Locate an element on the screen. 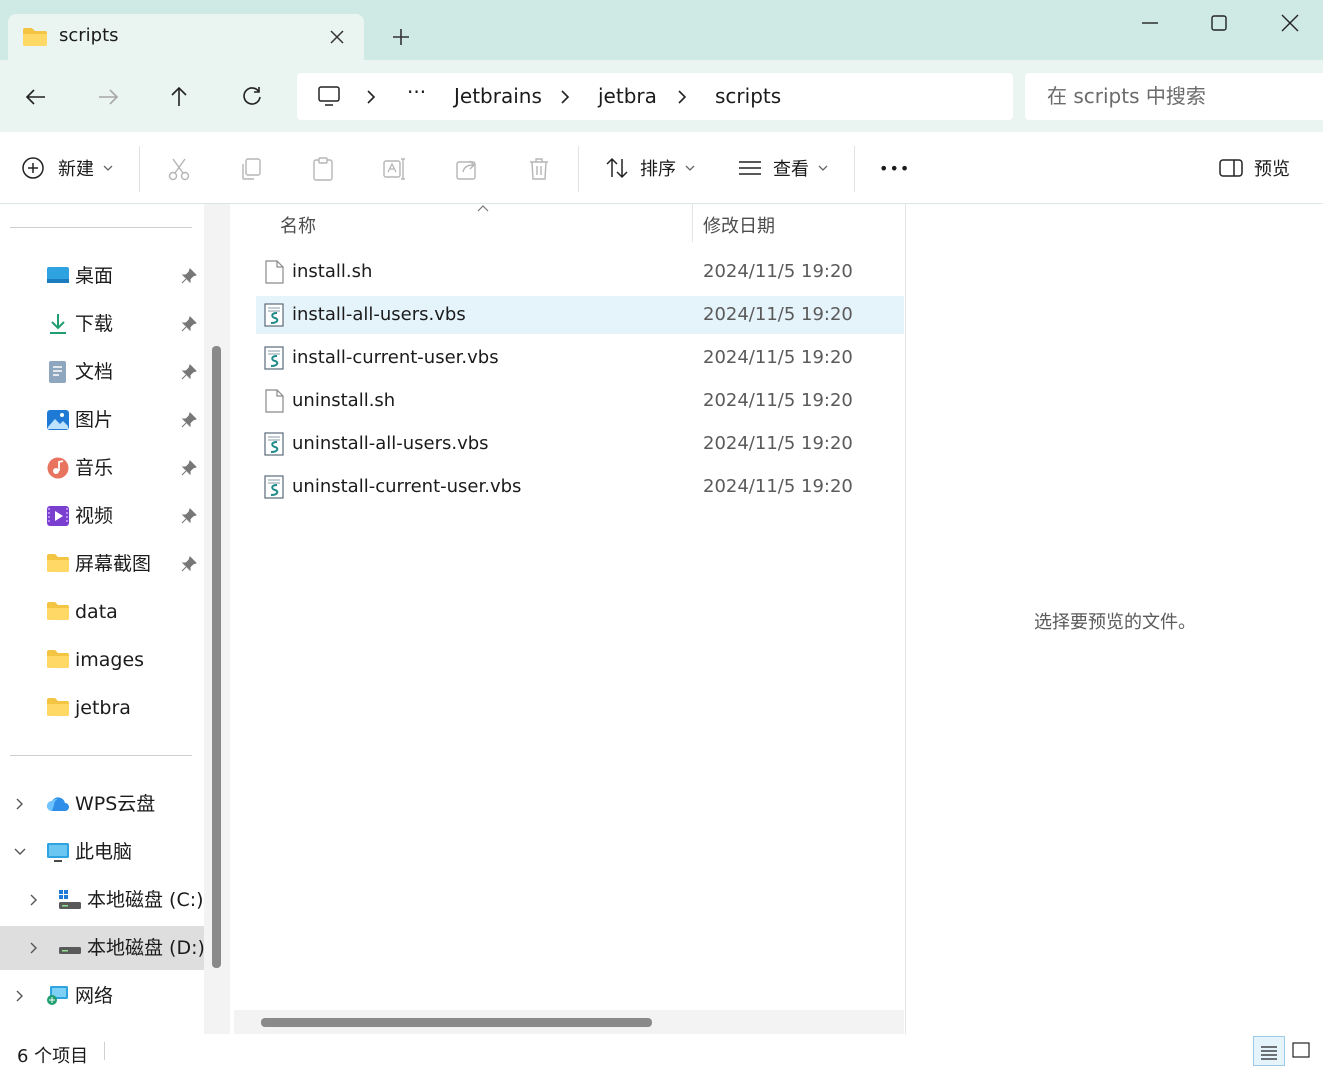 This screenshot has height=1066, width=1323. download-icon is located at coordinates (58, 324).